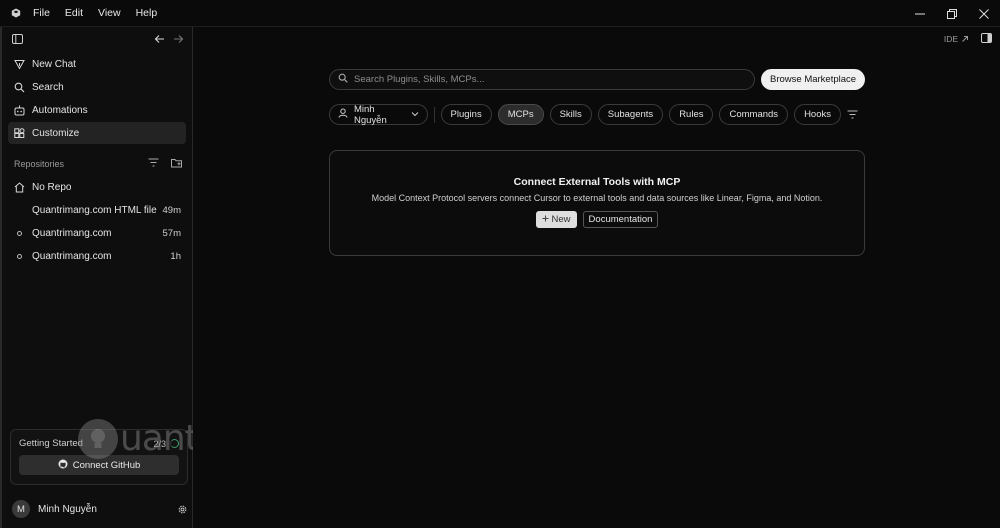 The width and height of the screenshot is (1000, 528). Describe the element at coordinates (56, 133) in the screenshot. I see `nav-customize-label: Customize` at that location.